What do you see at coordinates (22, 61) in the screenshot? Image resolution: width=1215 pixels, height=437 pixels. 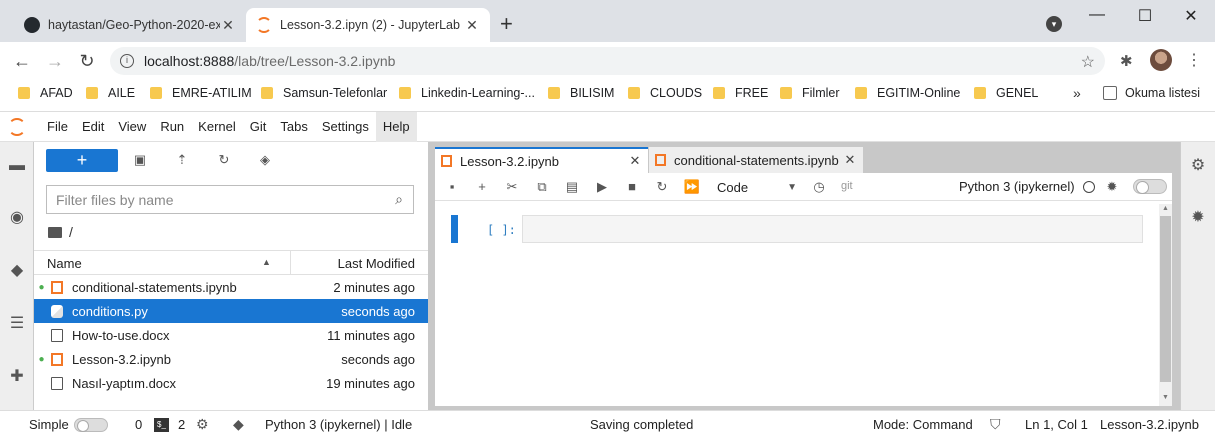 I see `back-icon: ←` at bounding box center [22, 61].